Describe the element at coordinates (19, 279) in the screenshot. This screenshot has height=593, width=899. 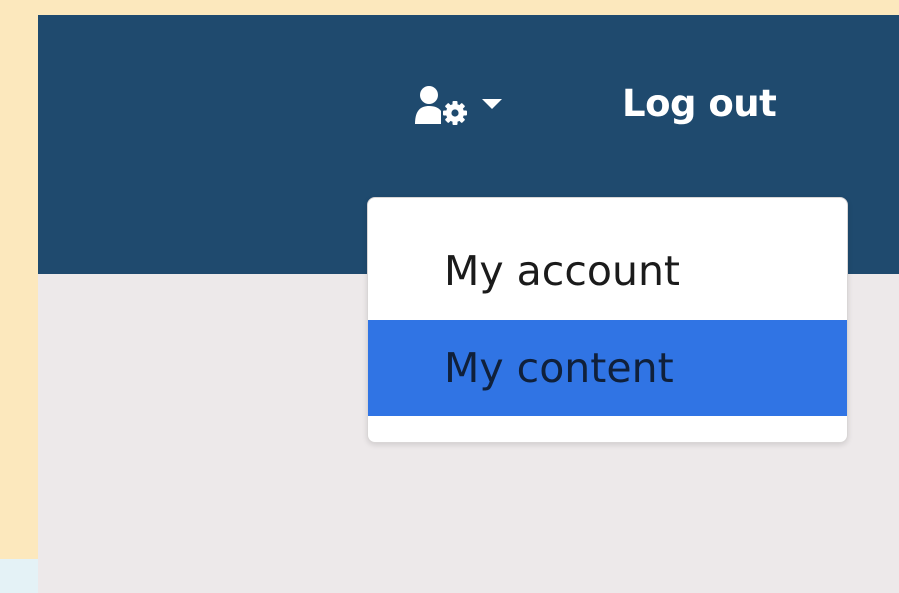
I see `left-accent-strip` at that location.